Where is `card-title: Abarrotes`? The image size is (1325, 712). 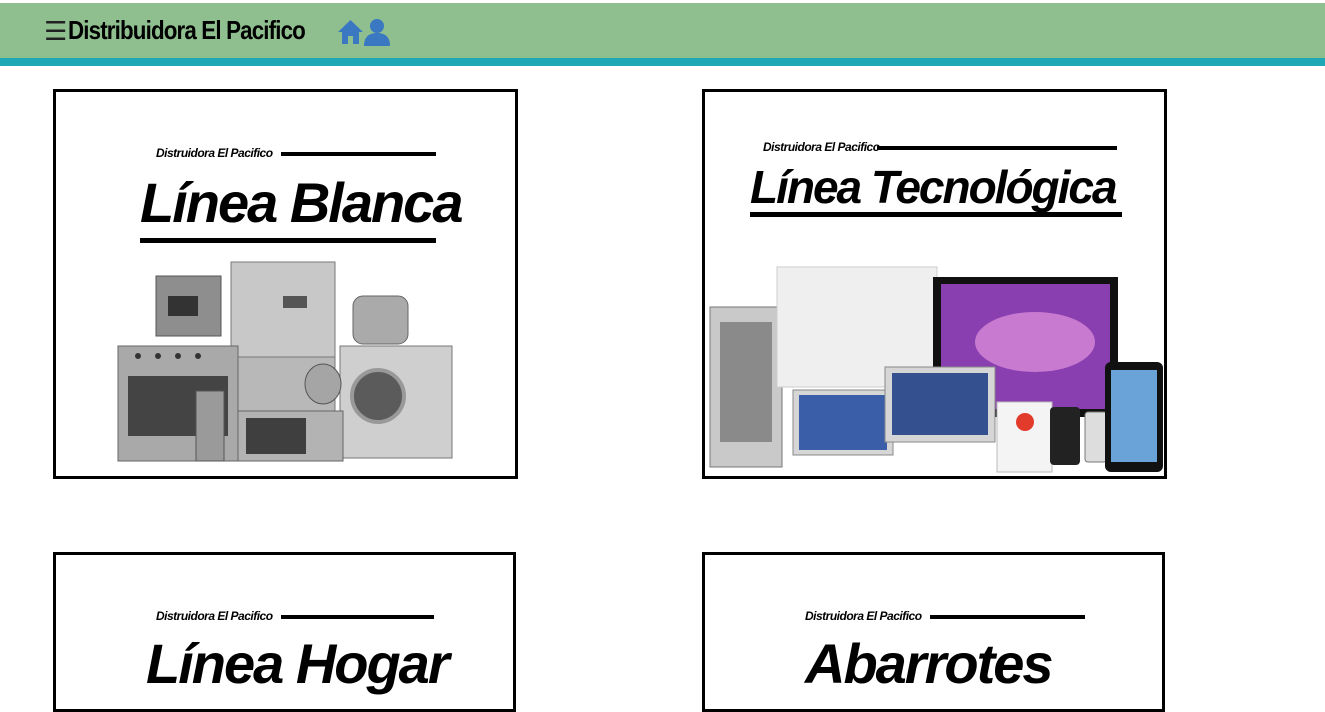
card-title: Abarrotes is located at coordinates (929, 663).